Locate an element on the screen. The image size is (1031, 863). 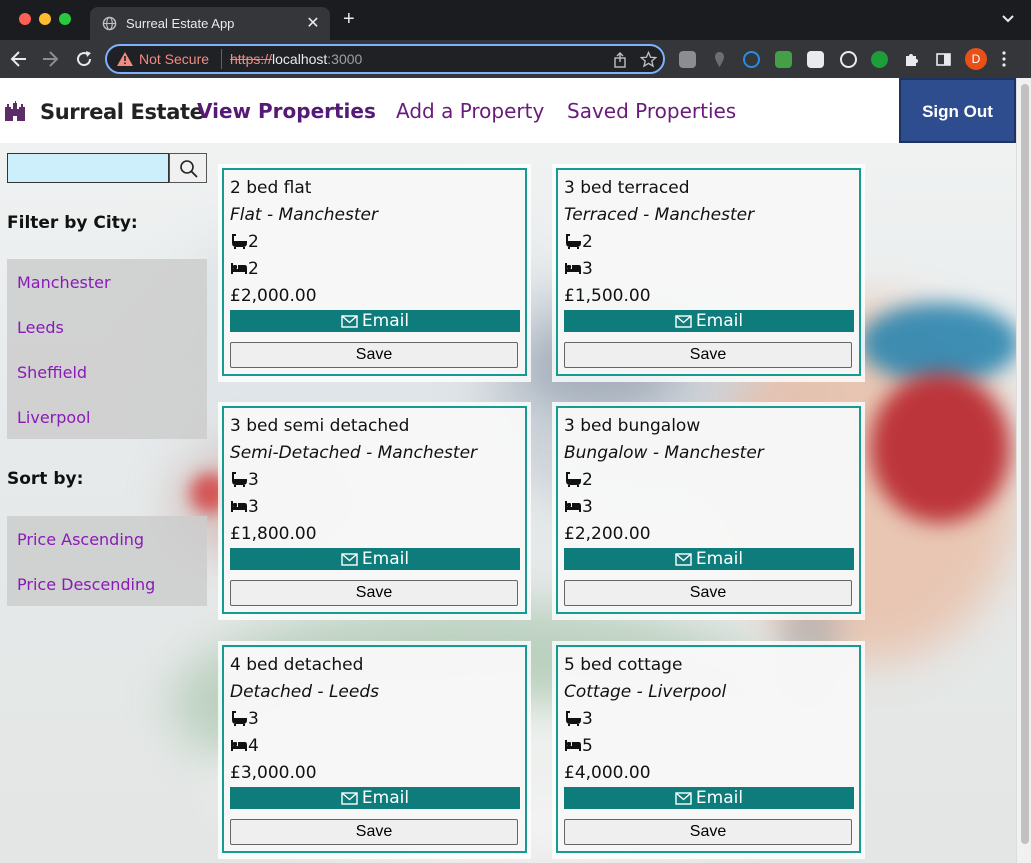
property-type: Cottage - Liverpool is located at coordinates (645, 692).